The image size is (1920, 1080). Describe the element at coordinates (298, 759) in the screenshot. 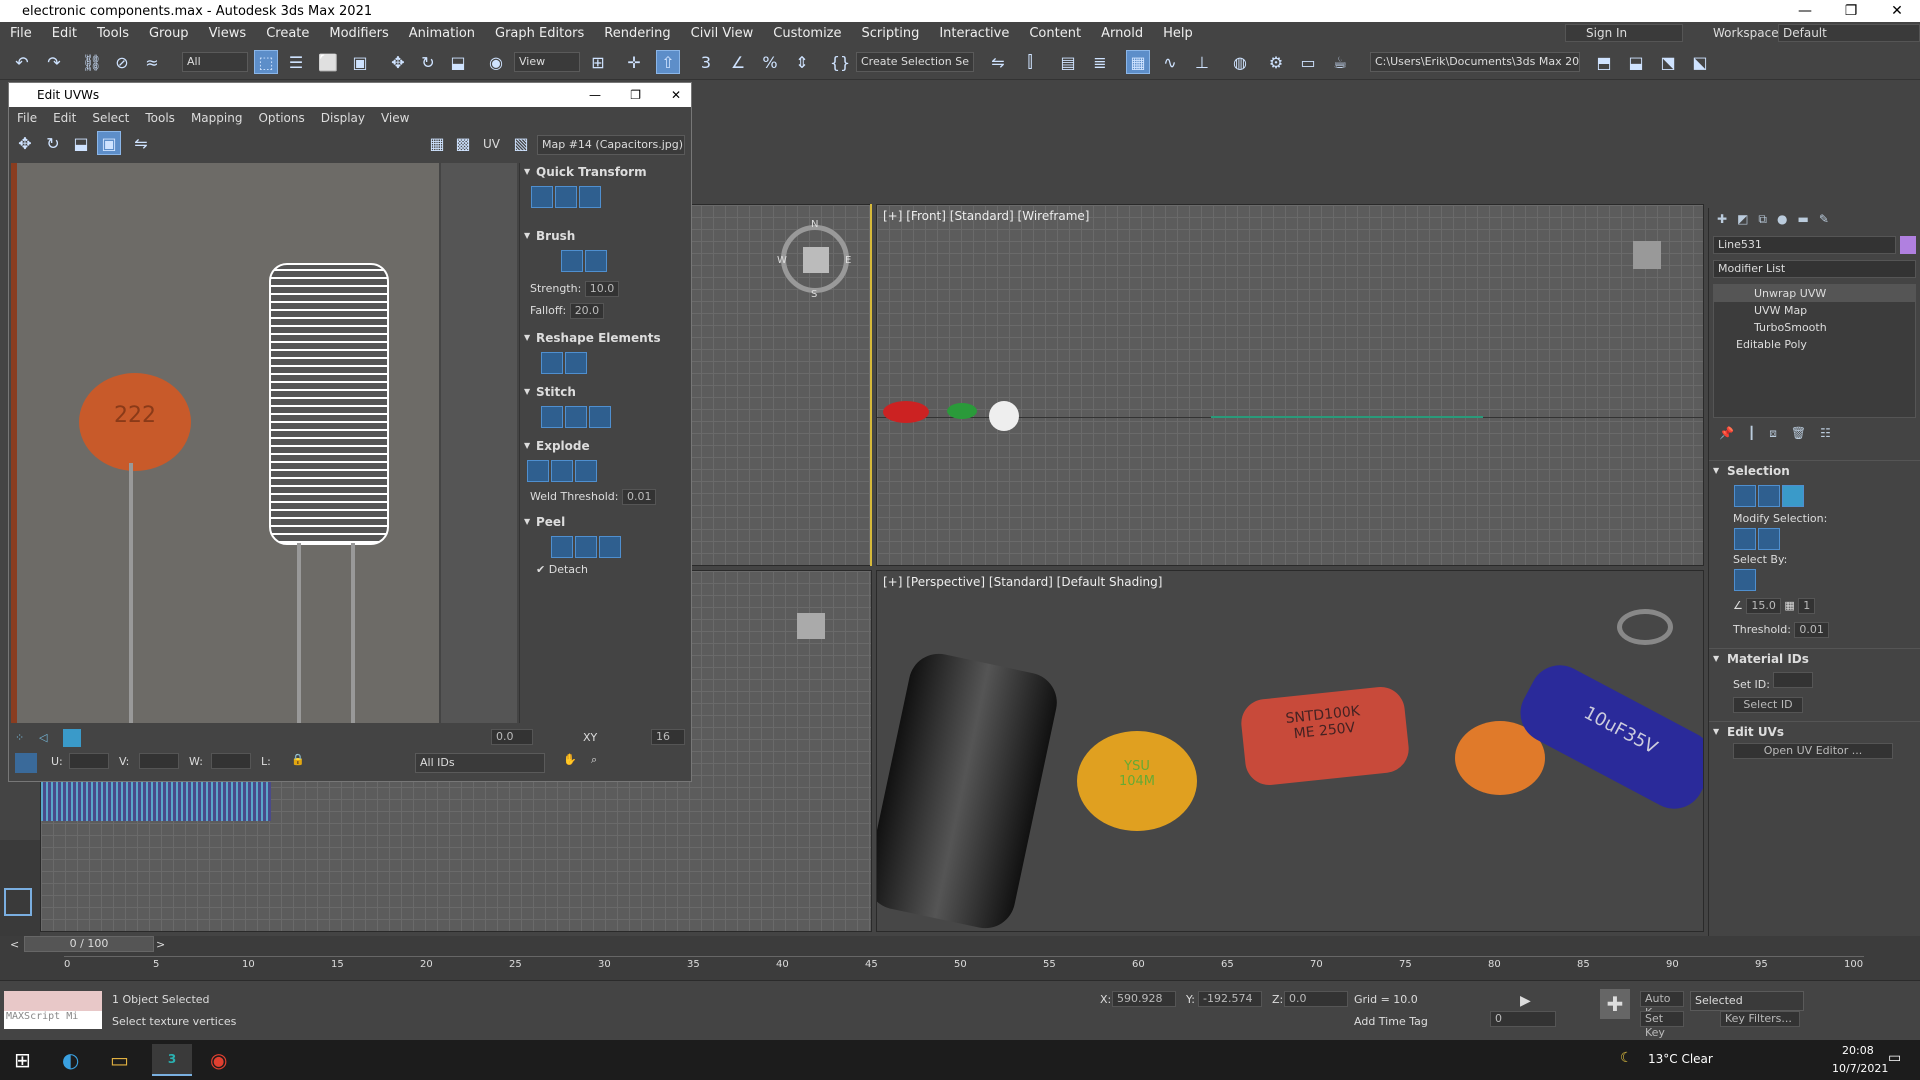

I see `lock-icon: 🔒` at that location.